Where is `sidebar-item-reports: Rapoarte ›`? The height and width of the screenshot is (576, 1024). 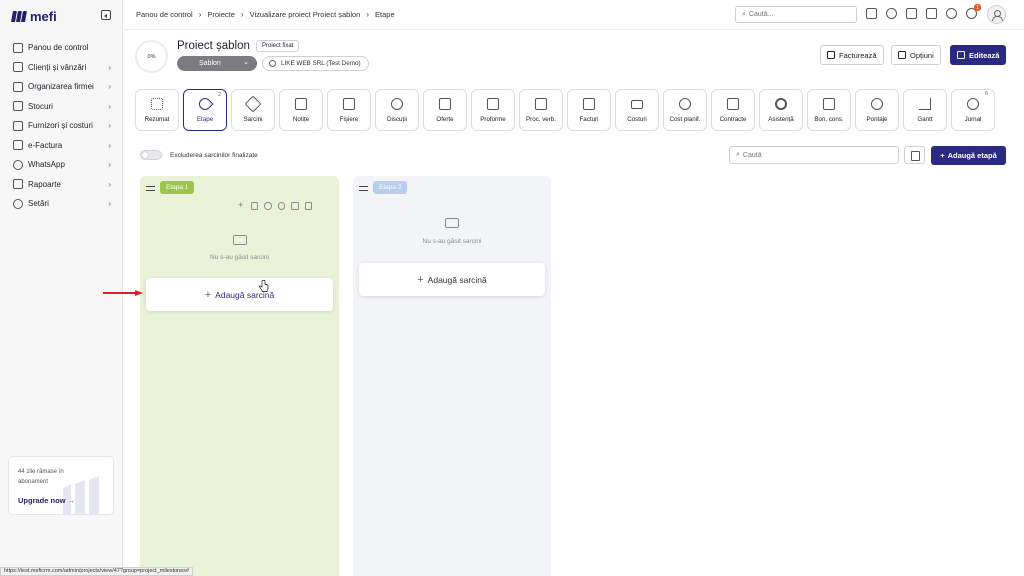
sidebar-item-reports: Rapoarte › is located at coordinates (61, 185).